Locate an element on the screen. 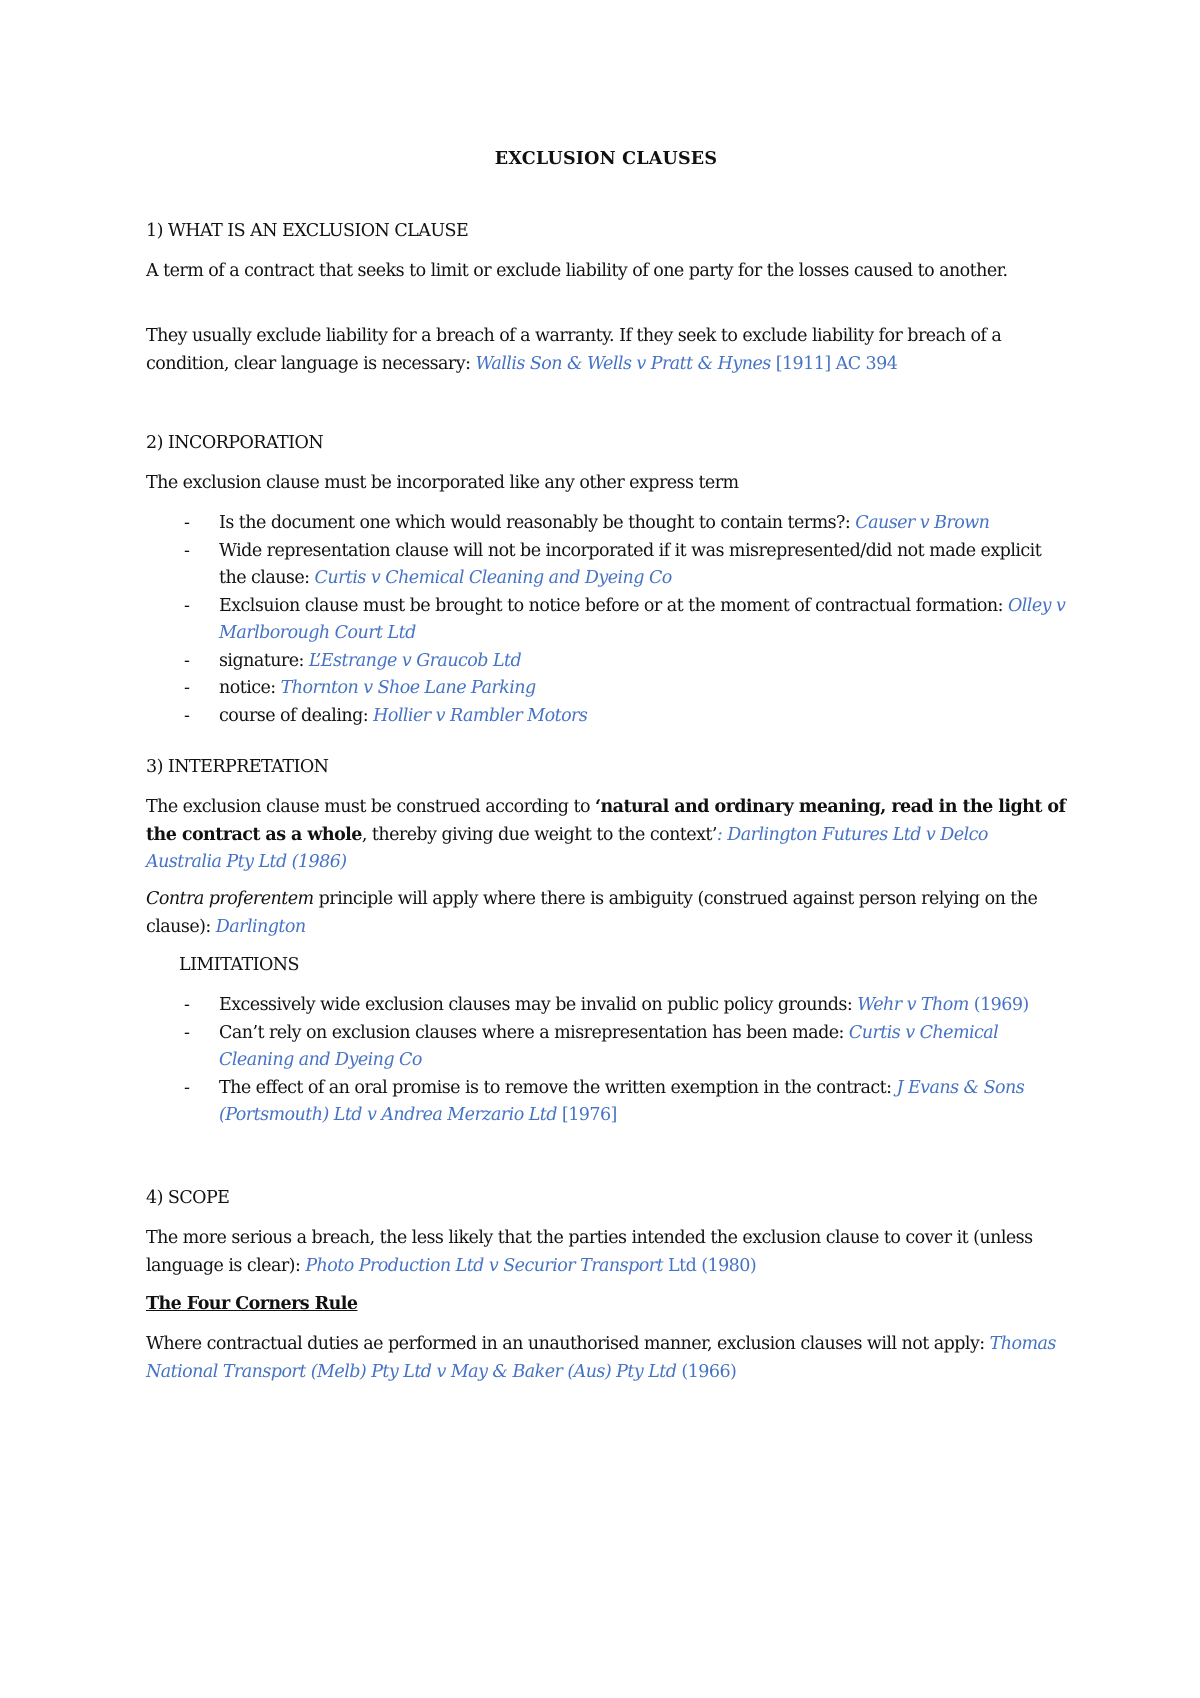 The width and height of the screenshot is (1200, 1698). section-1-heading: 1) WHAT IS AN EXCLUSION CLAUSE is located at coordinates (307, 231).